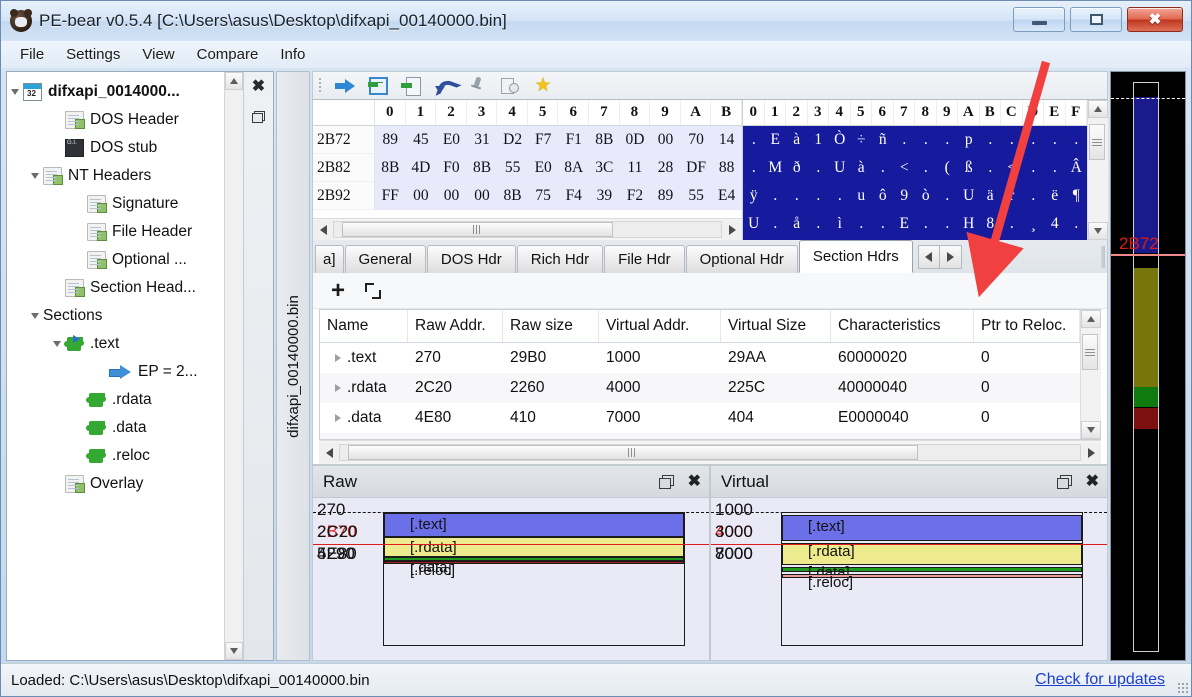 The width and height of the screenshot is (1192, 697). What do you see at coordinates (905, 168) in the screenshot?
I see `ascii-char-cell: <` at bounding box center [905, 168].